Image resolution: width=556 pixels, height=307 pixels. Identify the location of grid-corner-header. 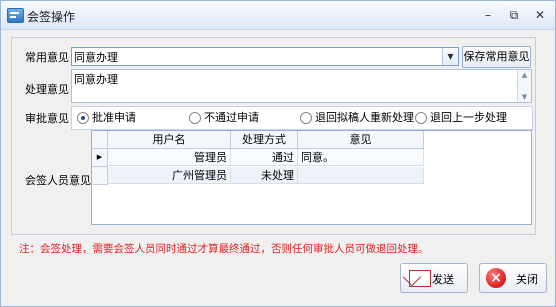
(100, 140).